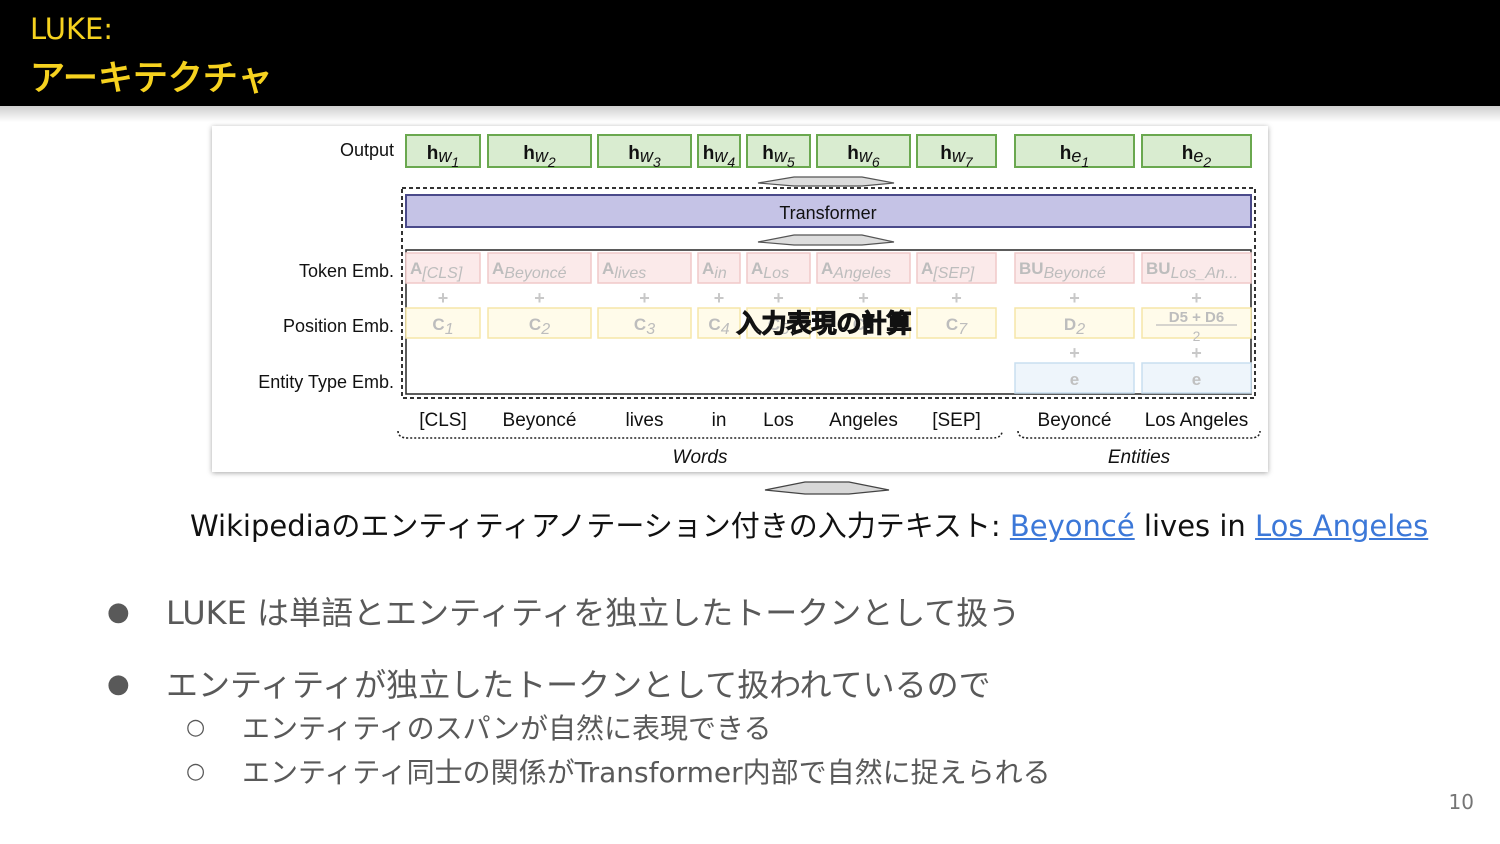 This screenshot has height=844, width=1500. Describe the element at coordinates (1197, 336) in the screenshot. I see `position-fraction-denominator: 2` at that location.